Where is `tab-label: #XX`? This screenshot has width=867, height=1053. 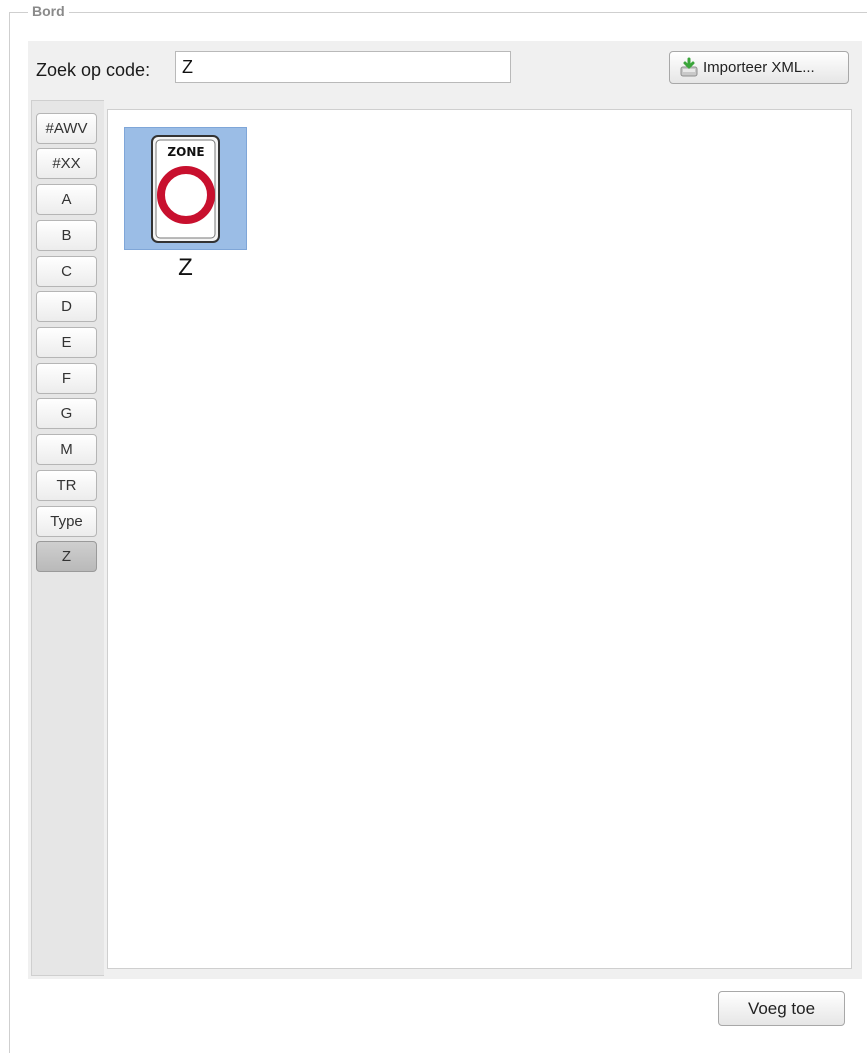 tab-label: #XX is located at coordinates (66, 163).